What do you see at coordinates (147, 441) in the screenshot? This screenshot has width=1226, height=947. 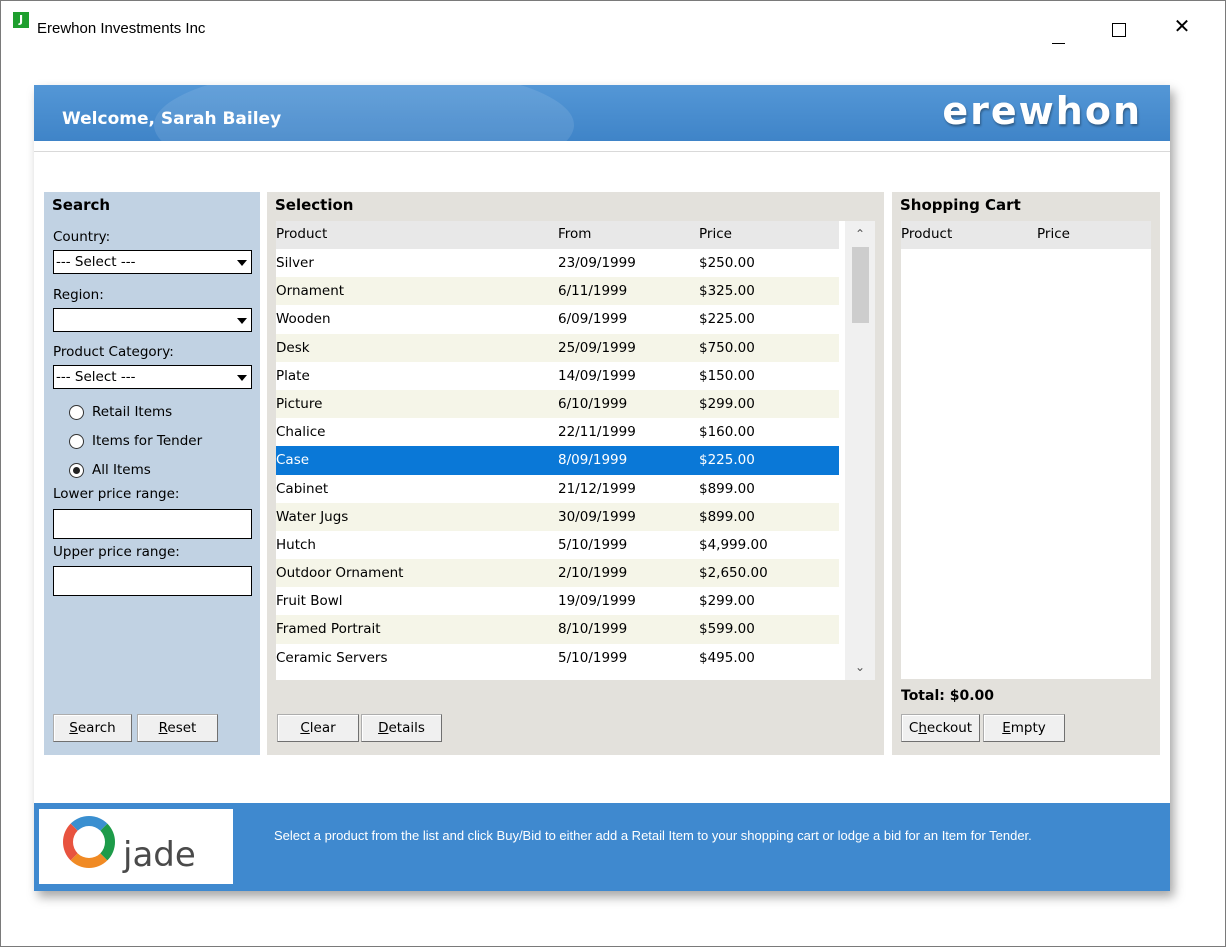 I see `radio-label: Items for Tender` at bounding box center [147, 441].